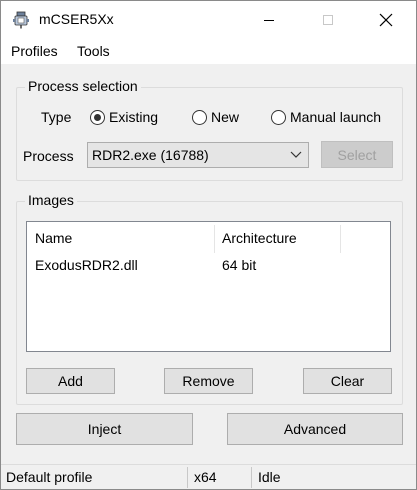 The image size is (417, 490). I want to click on radio-new: New, so click(215, 117).